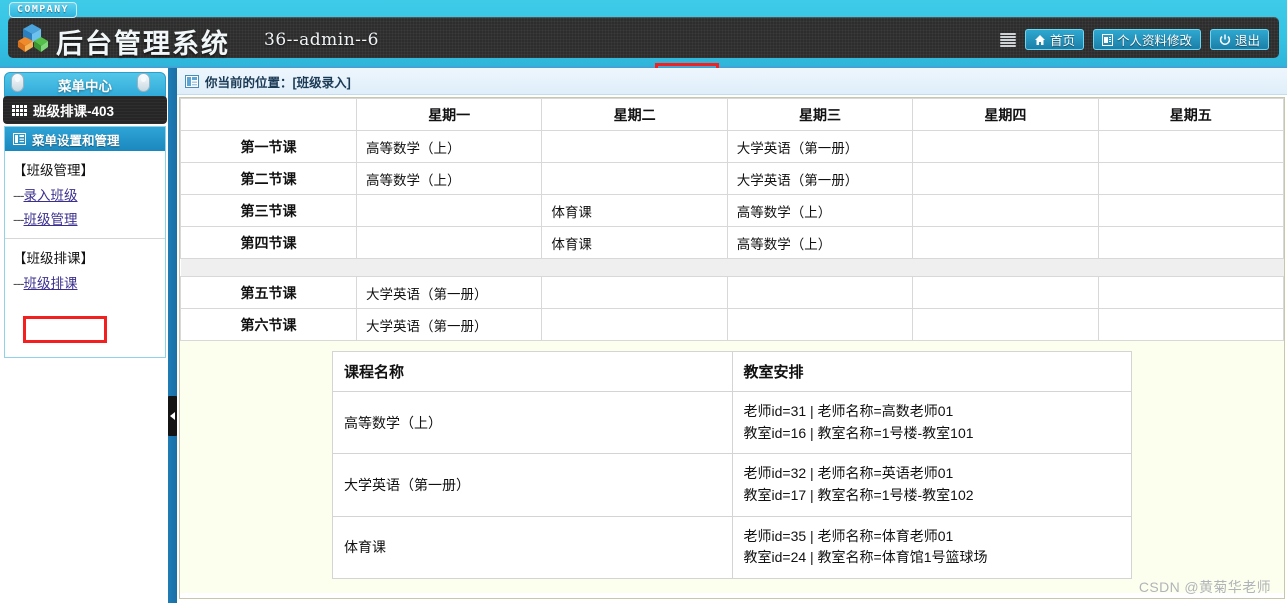  Describe the element at coordinates (88, 194) in the screenshot. I see `sidebar-menu-link: ---录入班级` at that location.